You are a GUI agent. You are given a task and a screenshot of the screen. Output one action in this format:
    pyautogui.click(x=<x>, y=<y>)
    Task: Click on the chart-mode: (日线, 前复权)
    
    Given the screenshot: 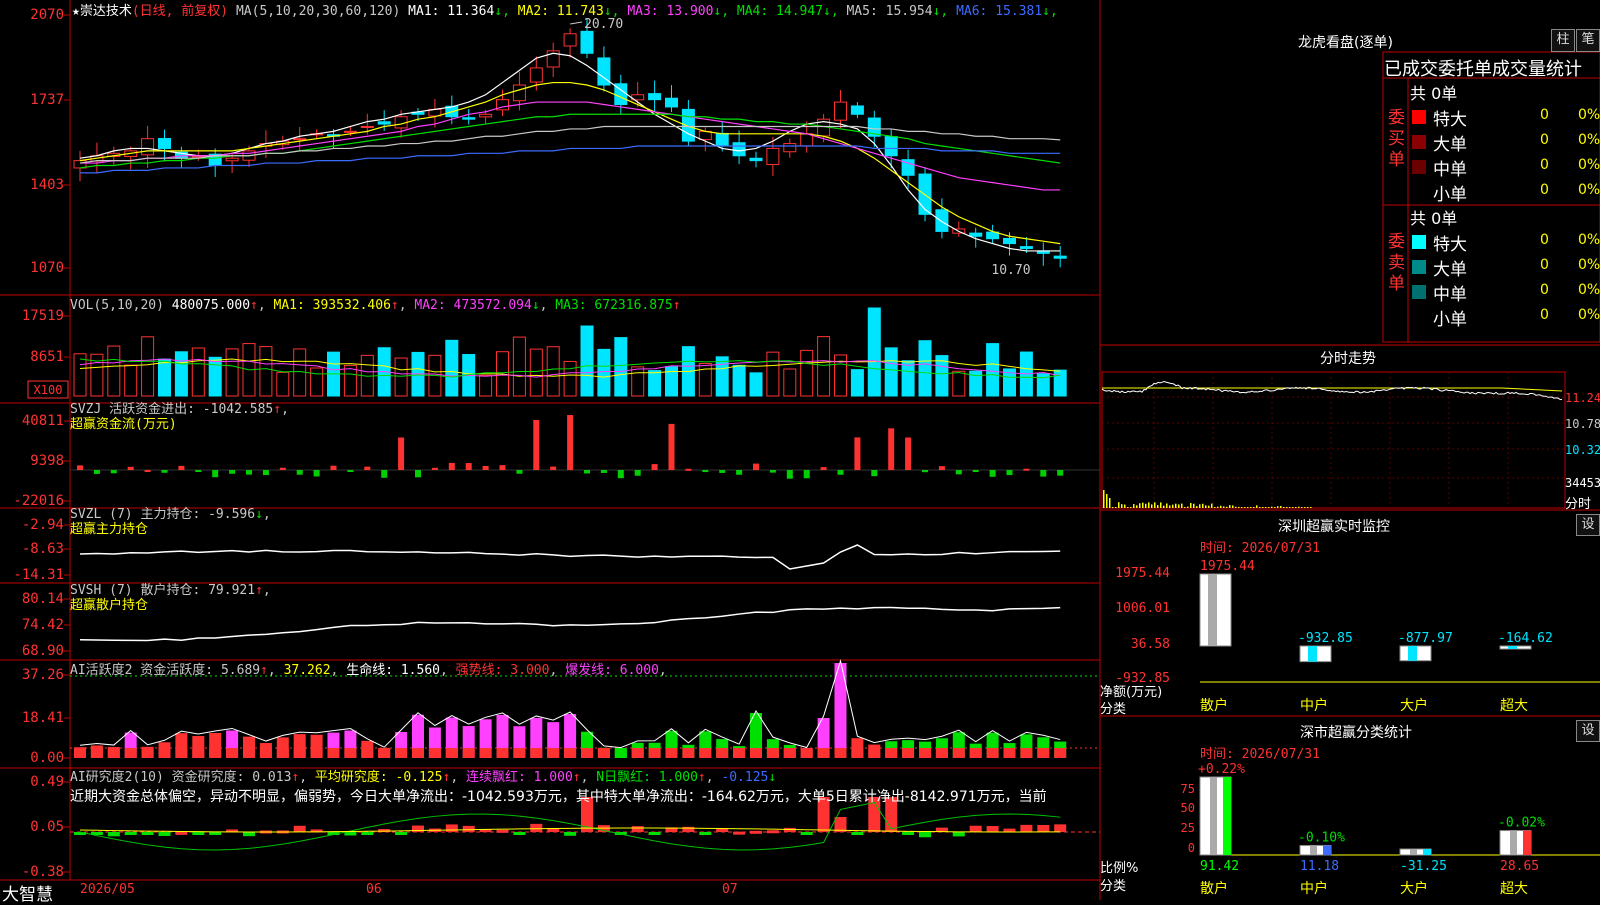 What is the action you would take?
    pyautogui.click(x=180, y=11)
    